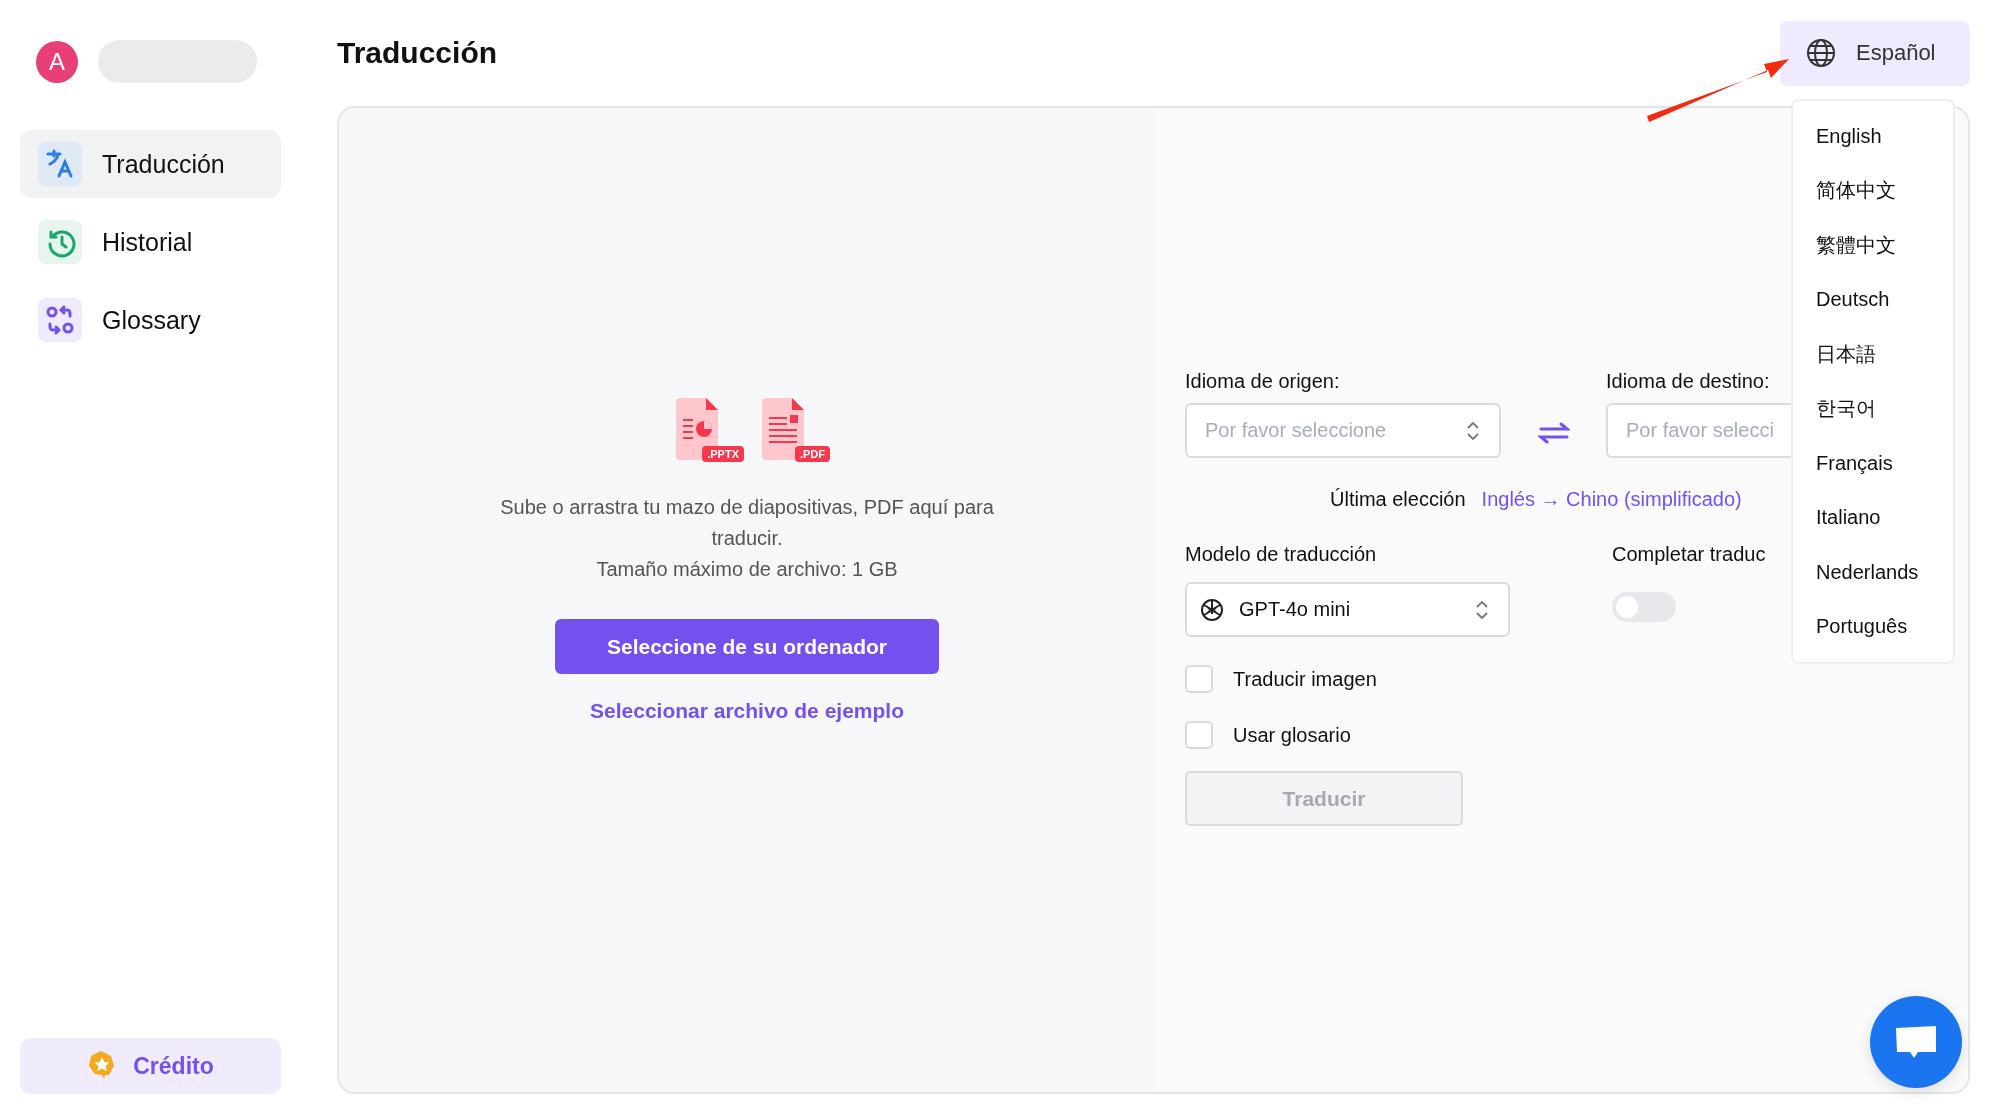  What do you see at coordinates (1212, 609) in the screenshot?
I see `model-logo-icon` at bounding box center [1212, 609].